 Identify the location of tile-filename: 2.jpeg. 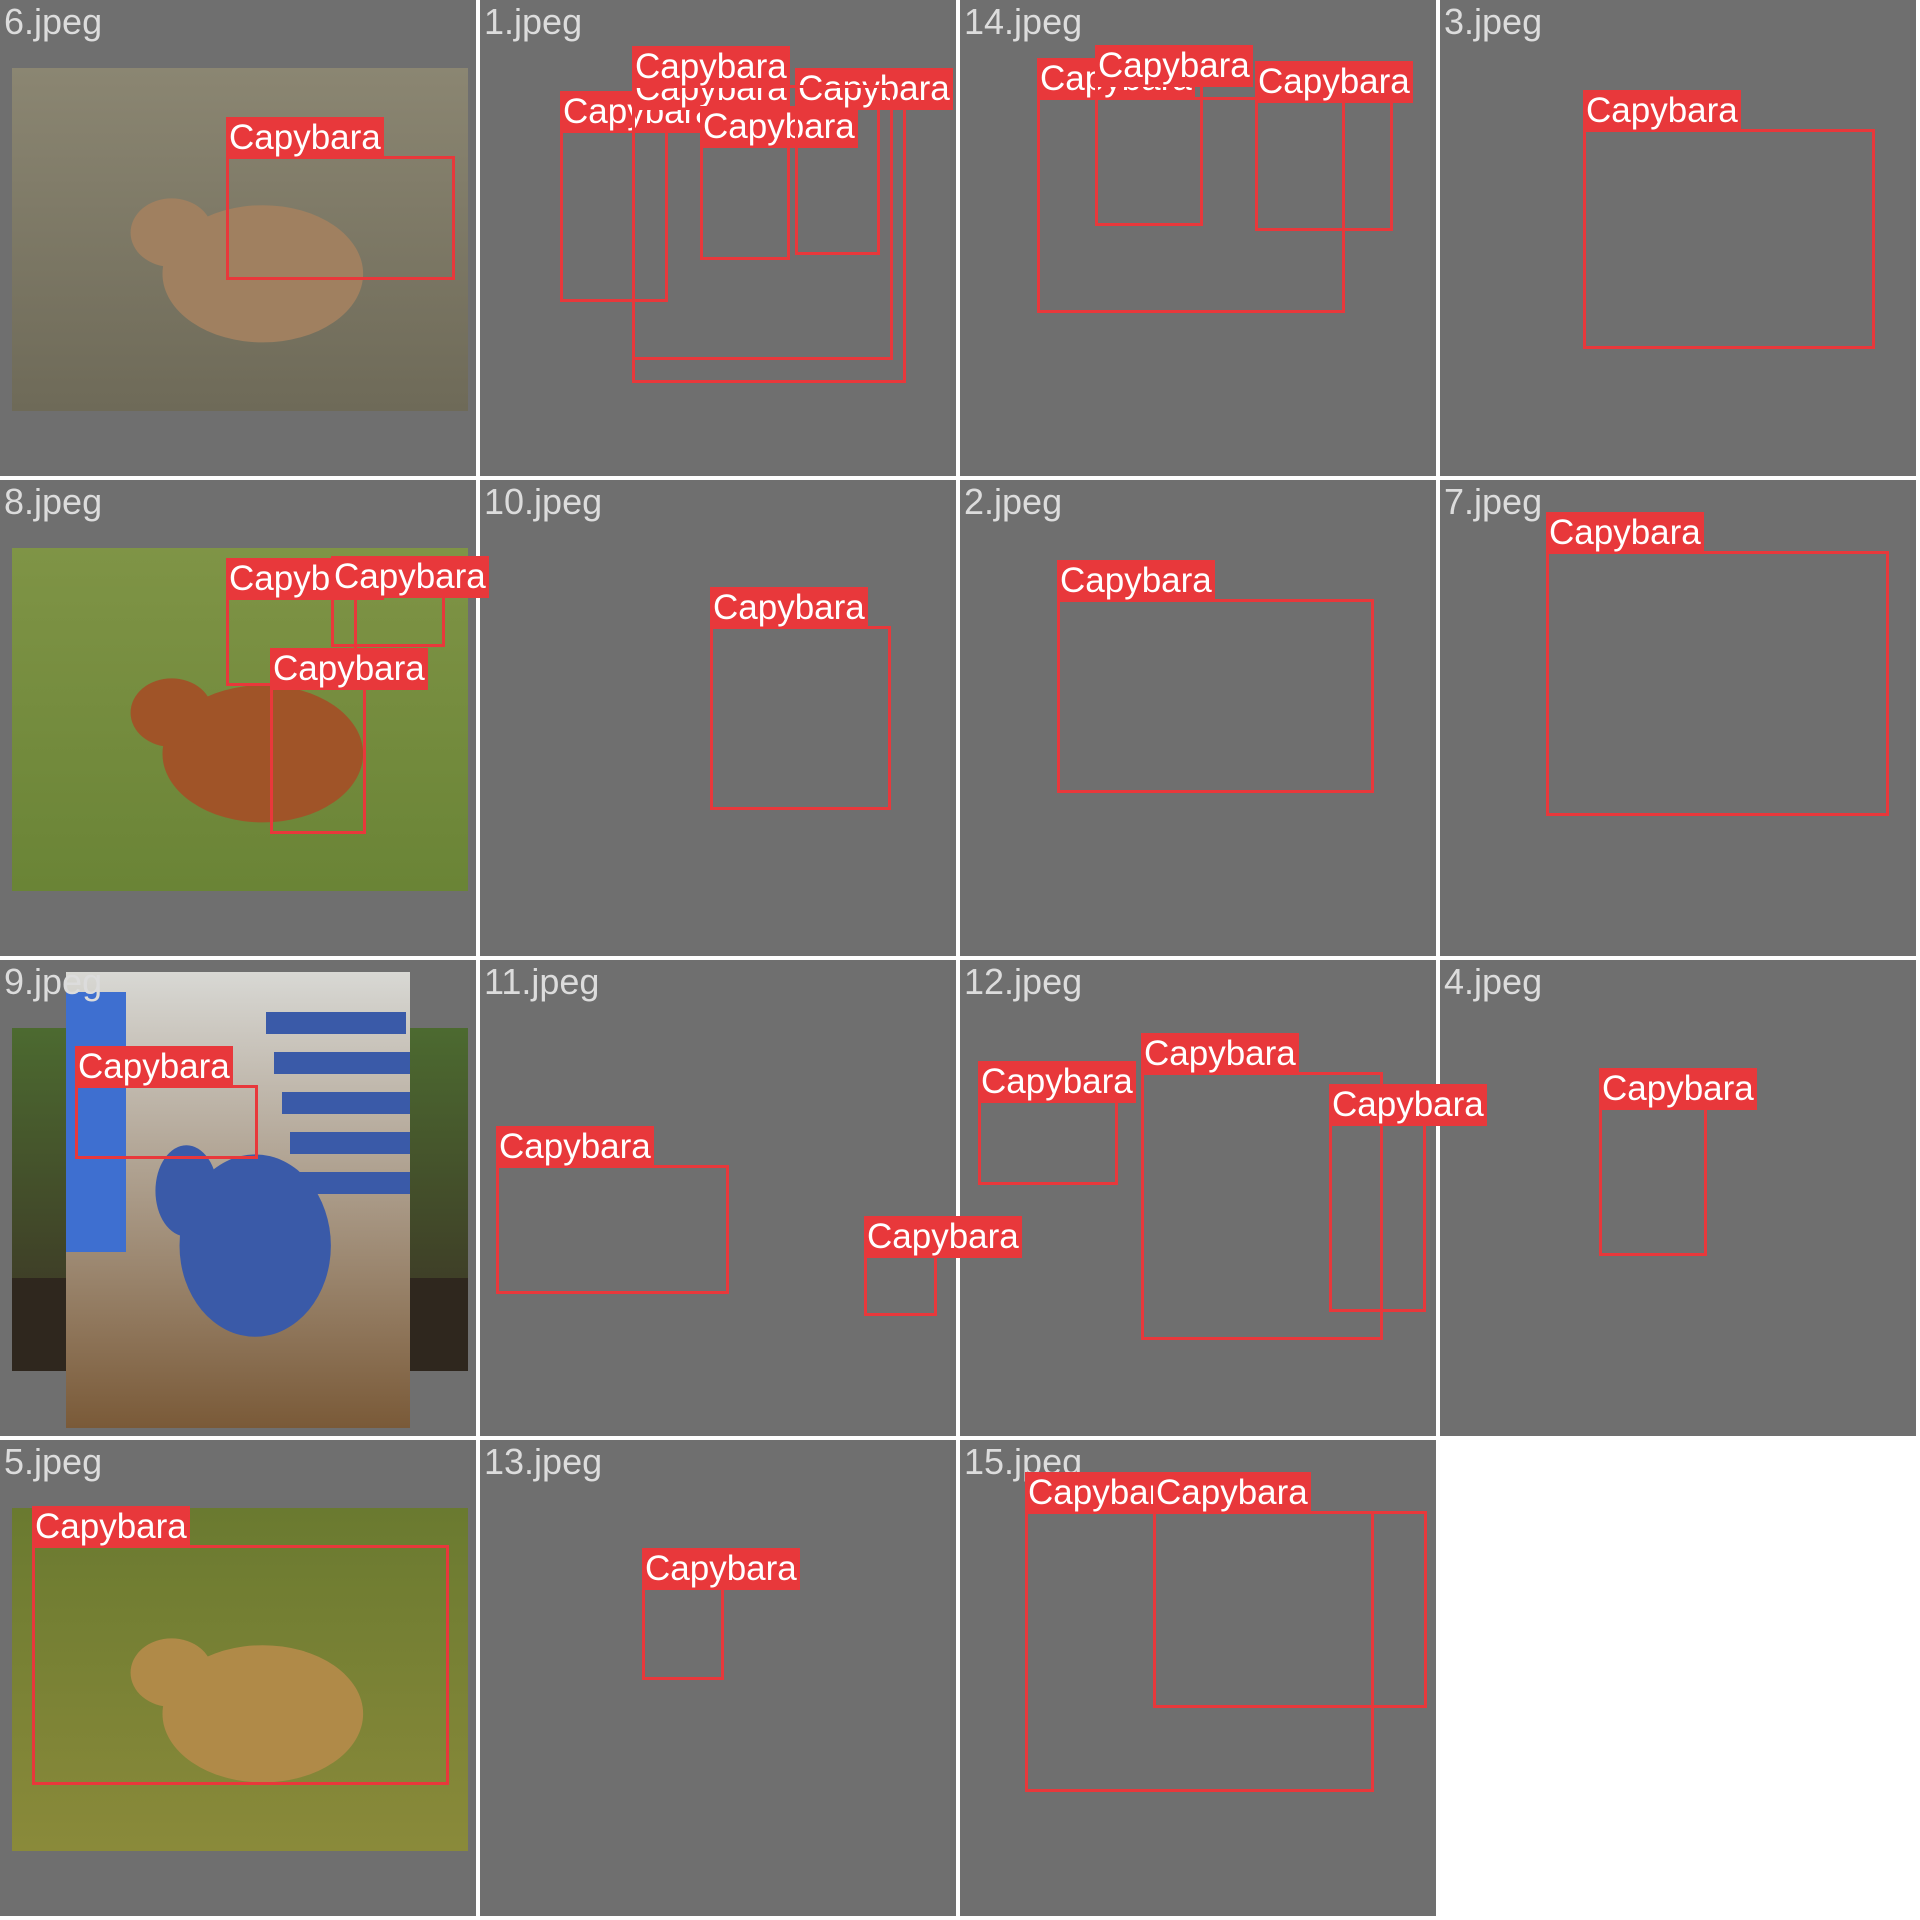
(1013, 501).